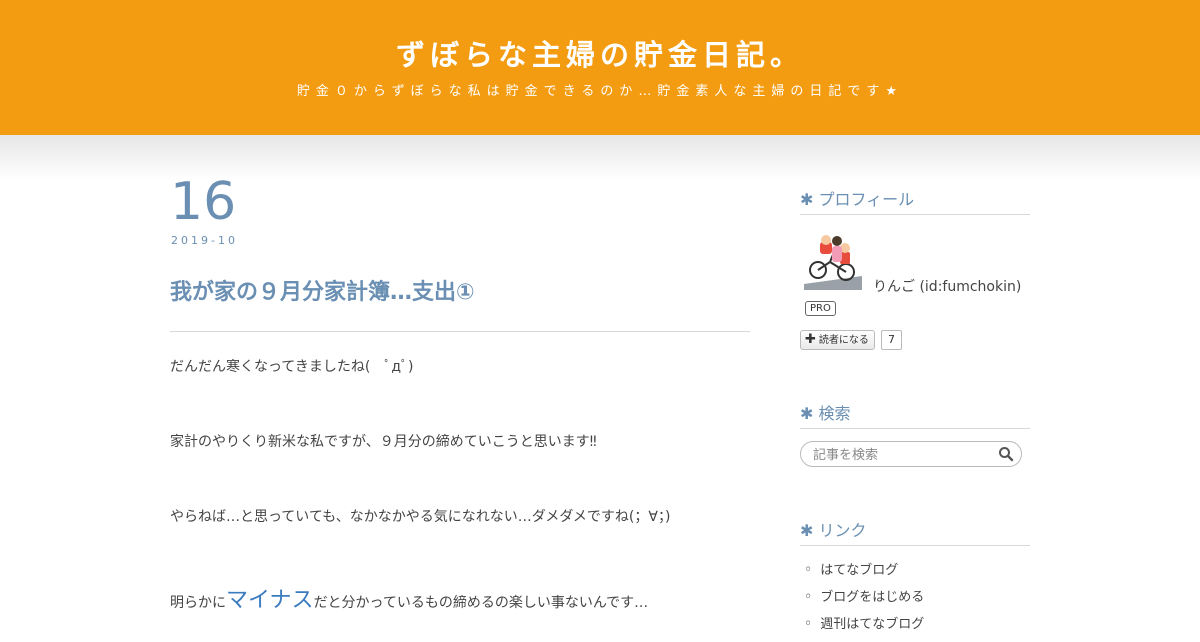  Describe the element at coordinates (203, 202) in the screenshot. I see `entry-day: 16` at that location.